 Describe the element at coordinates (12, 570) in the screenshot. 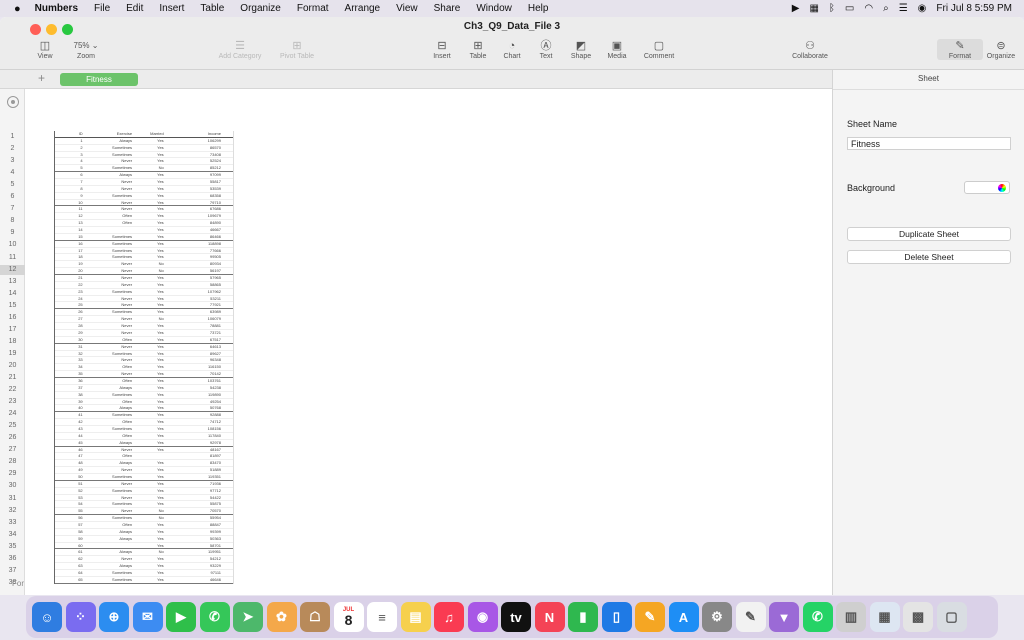

I see `row-header: 37` at that location.